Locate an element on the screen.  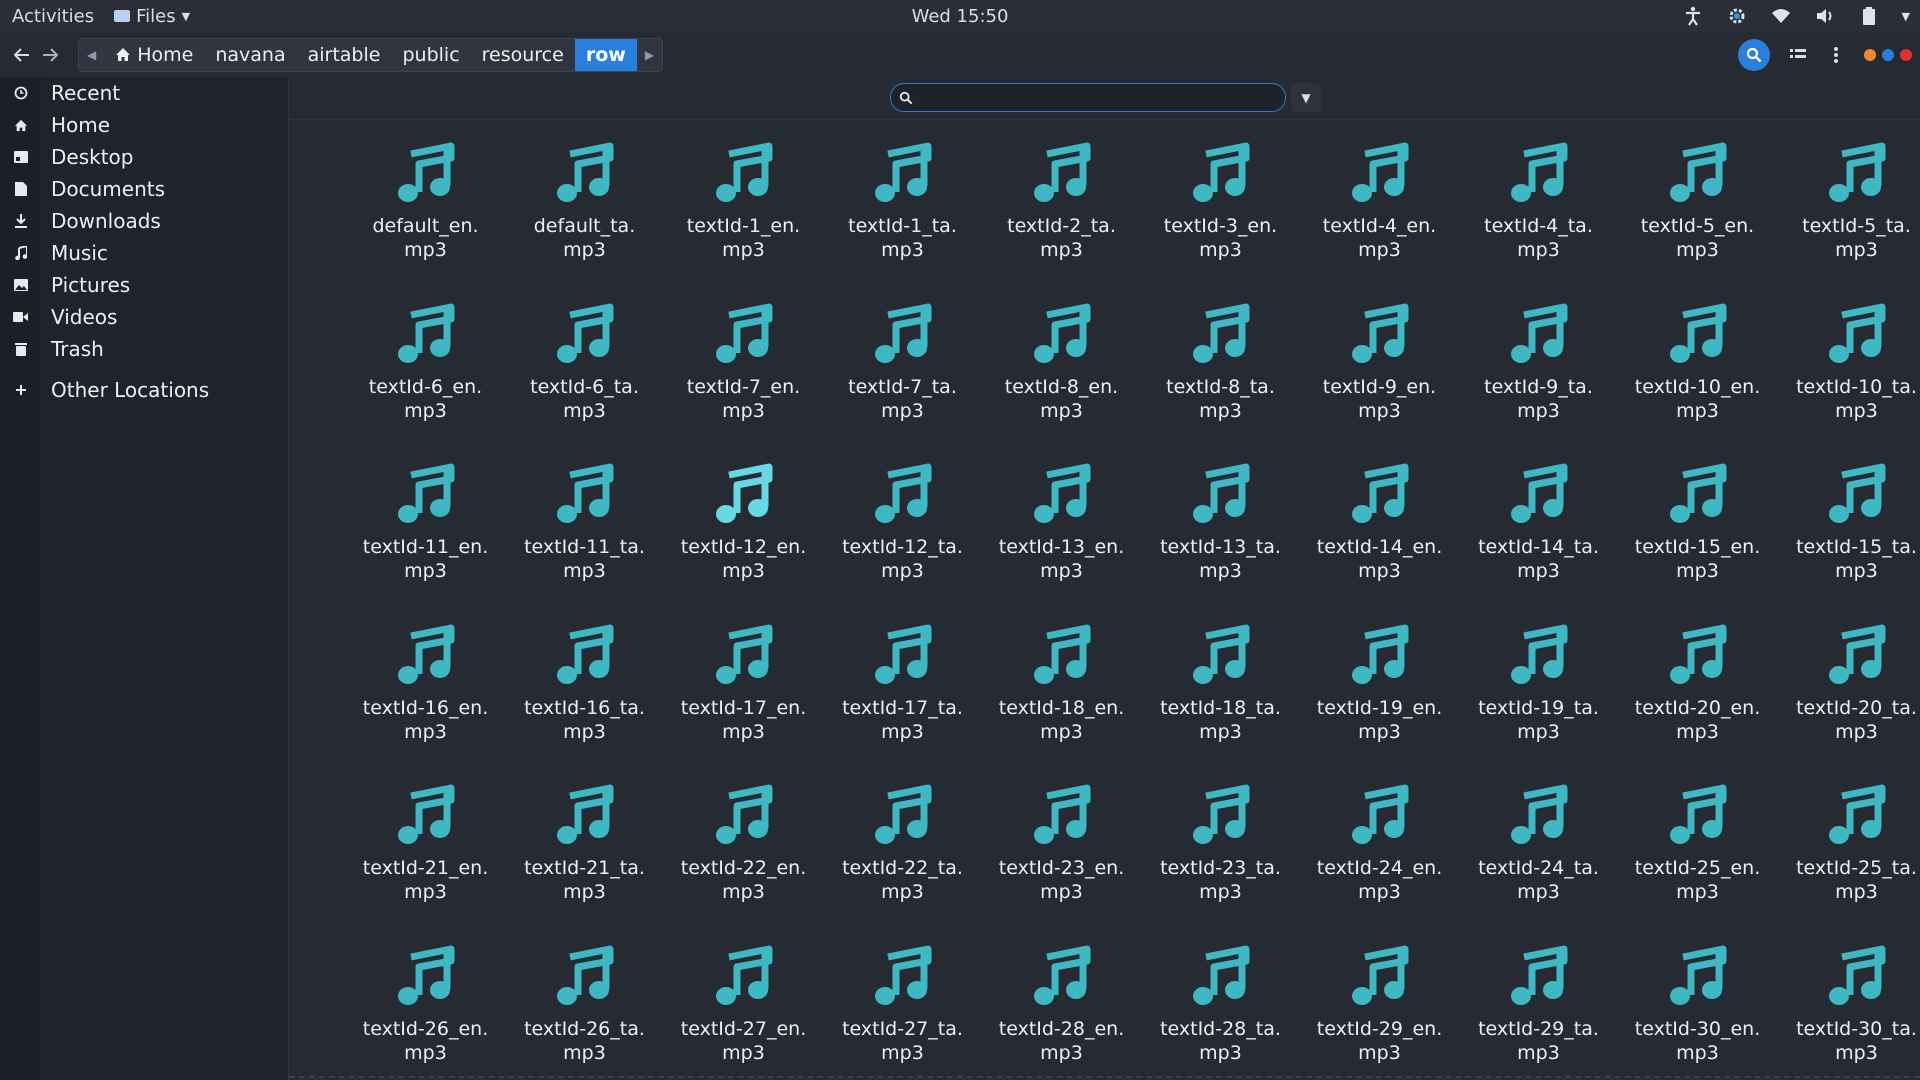
file-item: textId-24_en. mp3 is located at coordinates (1379, 854).